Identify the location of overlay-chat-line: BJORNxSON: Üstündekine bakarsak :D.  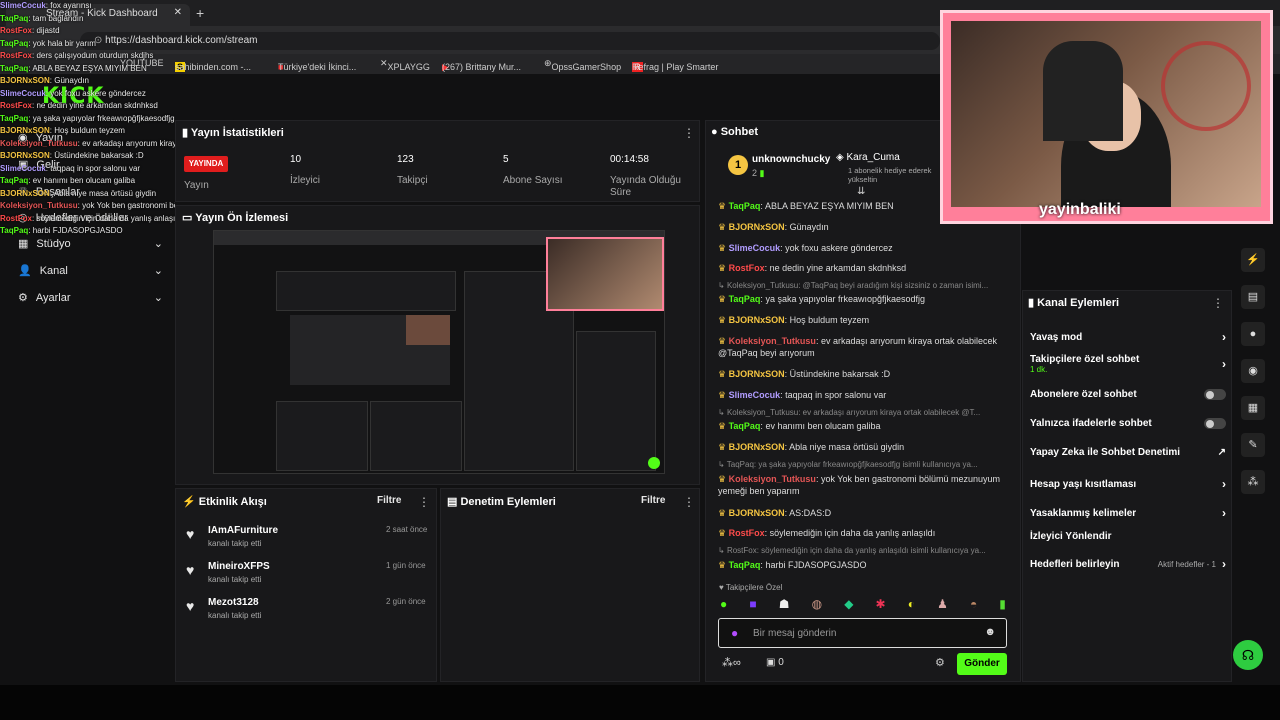
(72, 155).